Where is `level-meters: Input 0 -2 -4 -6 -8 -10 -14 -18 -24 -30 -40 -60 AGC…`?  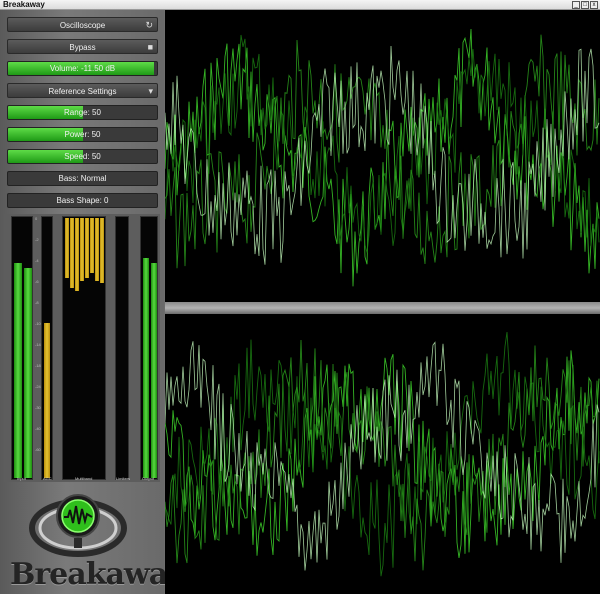 level-meters: Input 0 -2 -4 -6 -8 -10 -14 -18 -24 -30 -40 -60 AGC… is located at coordinates (82, 348).